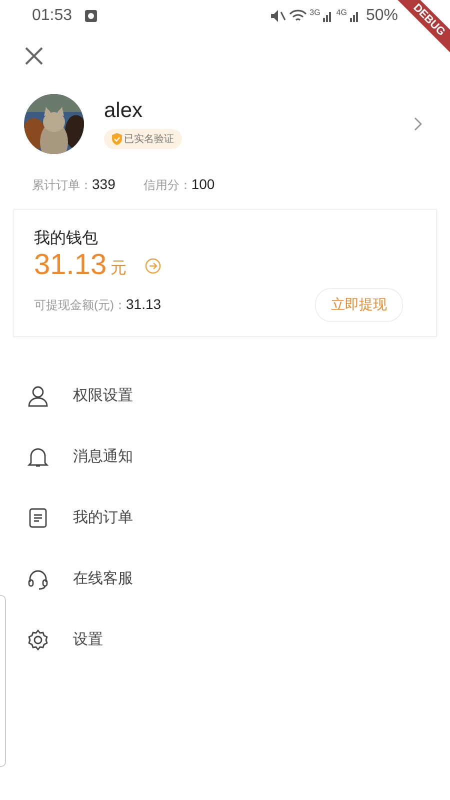 This screenshot has width=450, height=800. I want to click on network-label: 4G, so click(341, 12).